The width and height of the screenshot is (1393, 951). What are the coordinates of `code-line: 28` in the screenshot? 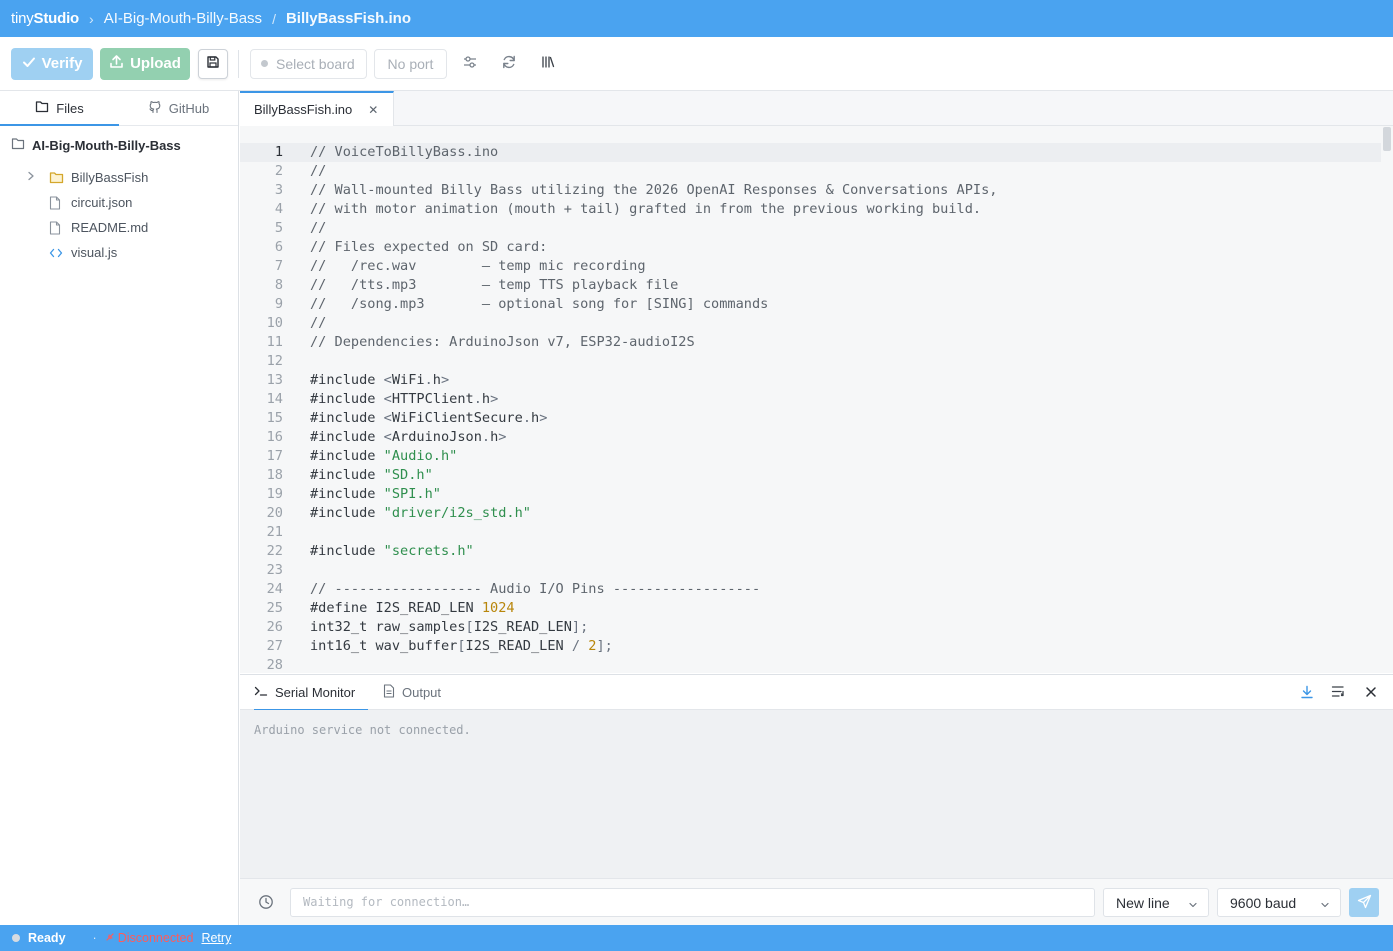 It's located at (810, 664).